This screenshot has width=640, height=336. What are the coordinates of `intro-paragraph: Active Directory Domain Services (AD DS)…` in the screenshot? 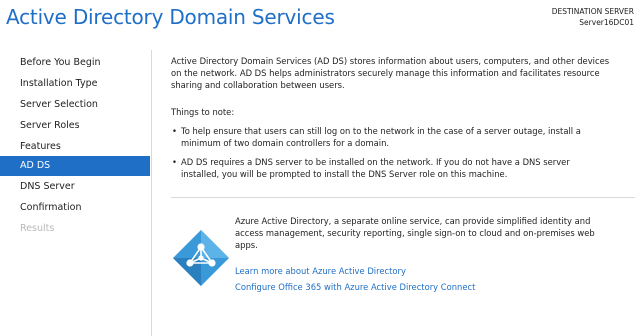 It's located at (403, 73).